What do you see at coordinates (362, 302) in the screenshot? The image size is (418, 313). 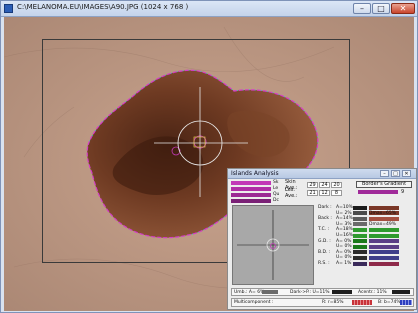 I see `r-bar` at bounding box center [362, 302].